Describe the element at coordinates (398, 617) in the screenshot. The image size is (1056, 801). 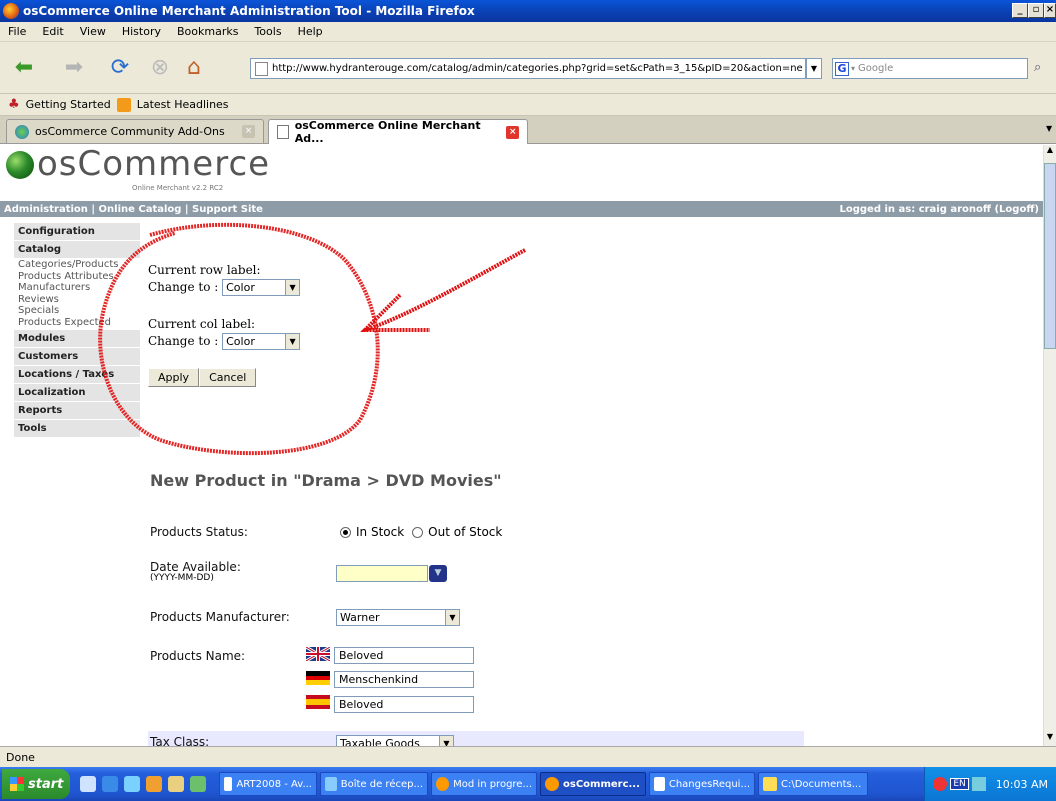
I see `manufacturer-select: Warner ▼` at that location.